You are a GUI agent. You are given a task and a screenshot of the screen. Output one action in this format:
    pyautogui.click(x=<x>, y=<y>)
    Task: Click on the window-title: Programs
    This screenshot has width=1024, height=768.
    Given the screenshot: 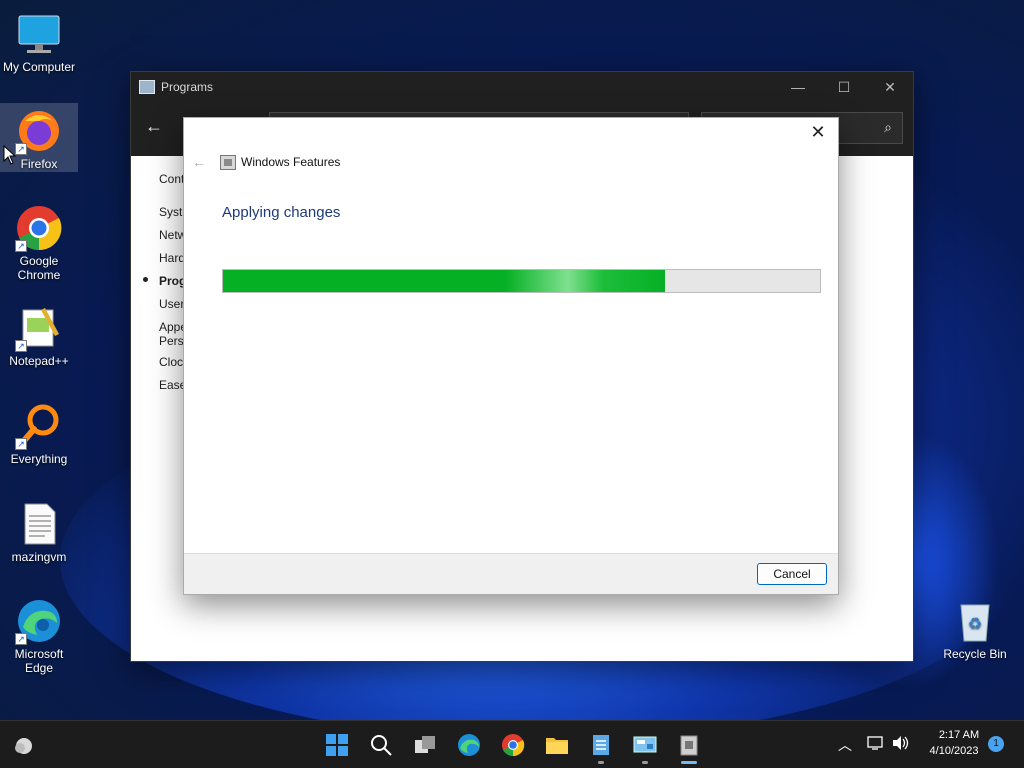 What is the action you would take?
    pyautogui.click(x=187, y=87)
    